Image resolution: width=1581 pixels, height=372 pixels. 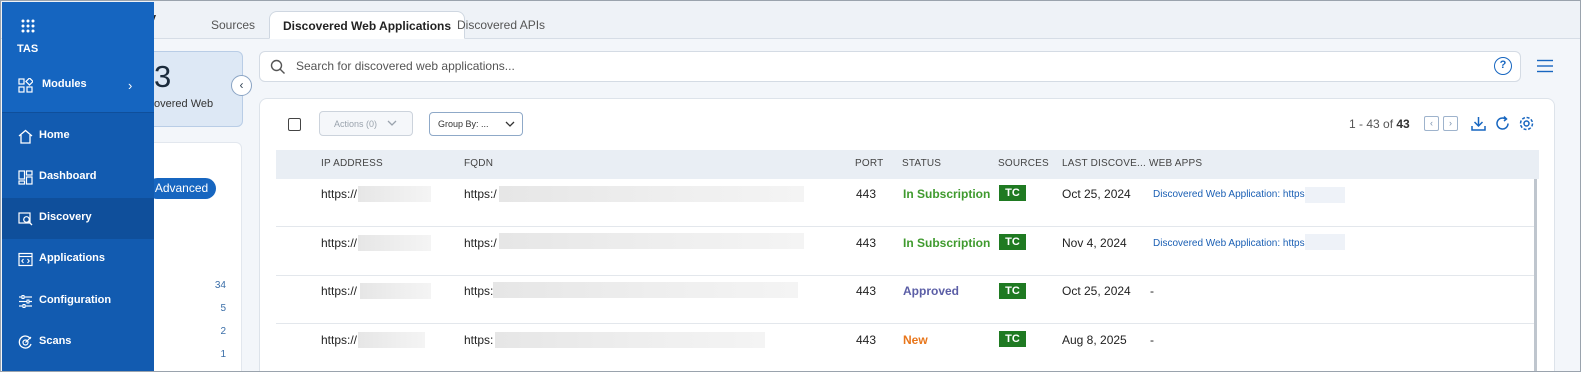 I want to click on tab-label: Sources, so click(x=233, y=25).